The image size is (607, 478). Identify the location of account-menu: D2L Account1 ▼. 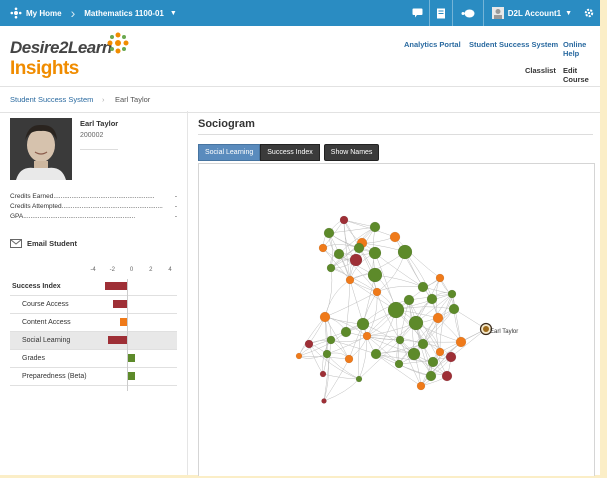
(531, 13).